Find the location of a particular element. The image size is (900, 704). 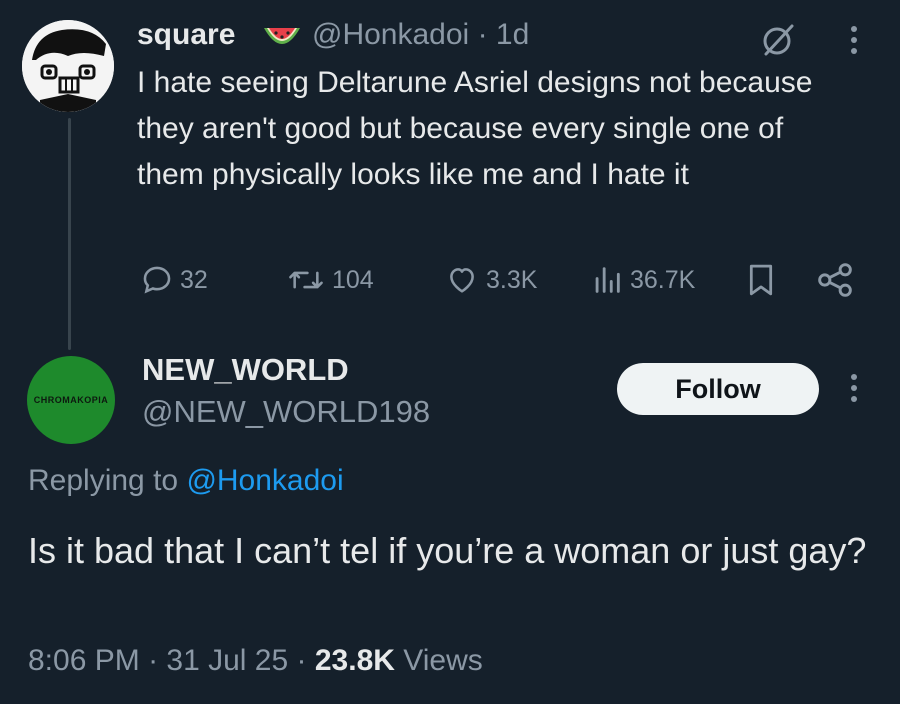

author-name: NEW_WORLD is located at coordinates (245, 370).